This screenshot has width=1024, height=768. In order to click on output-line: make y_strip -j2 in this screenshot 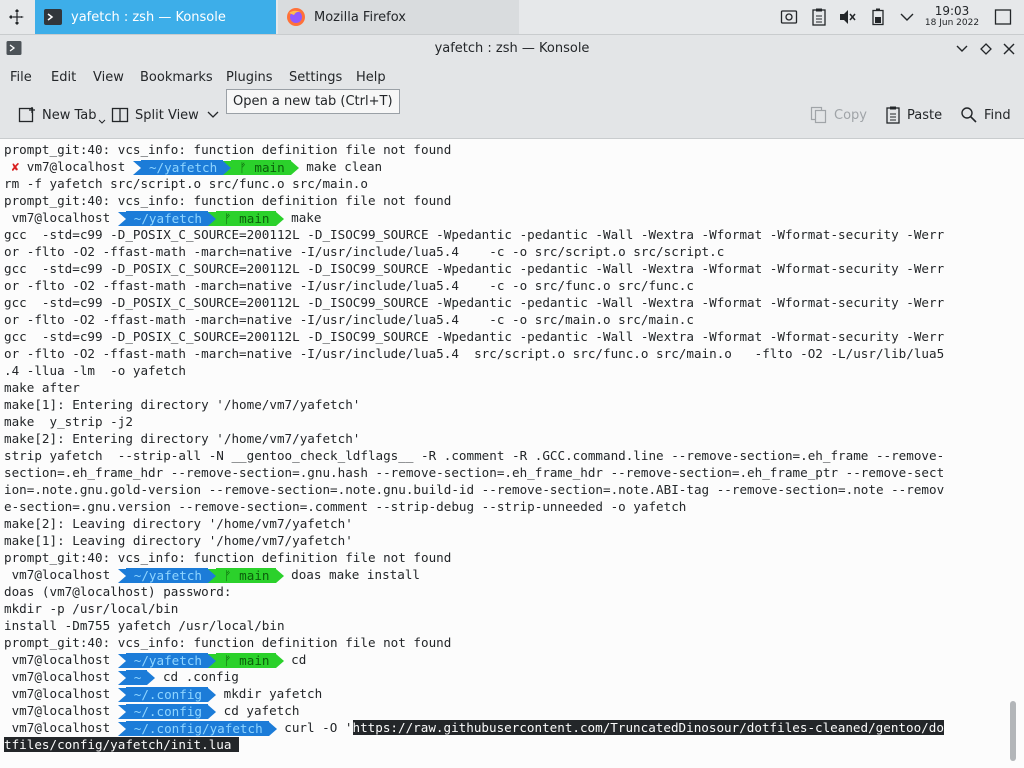, I will do `click(502, 421)`.